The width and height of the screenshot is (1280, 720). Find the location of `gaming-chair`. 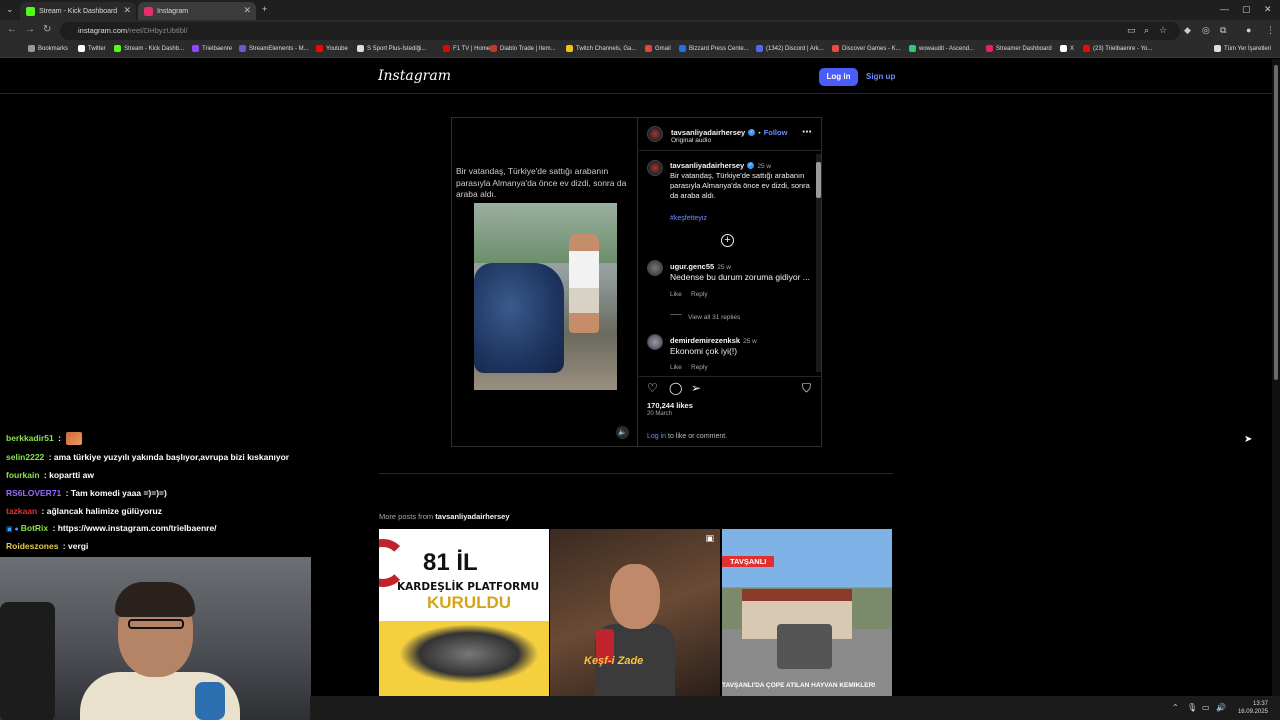

gaming-chair is located at coordinates (27, 661).